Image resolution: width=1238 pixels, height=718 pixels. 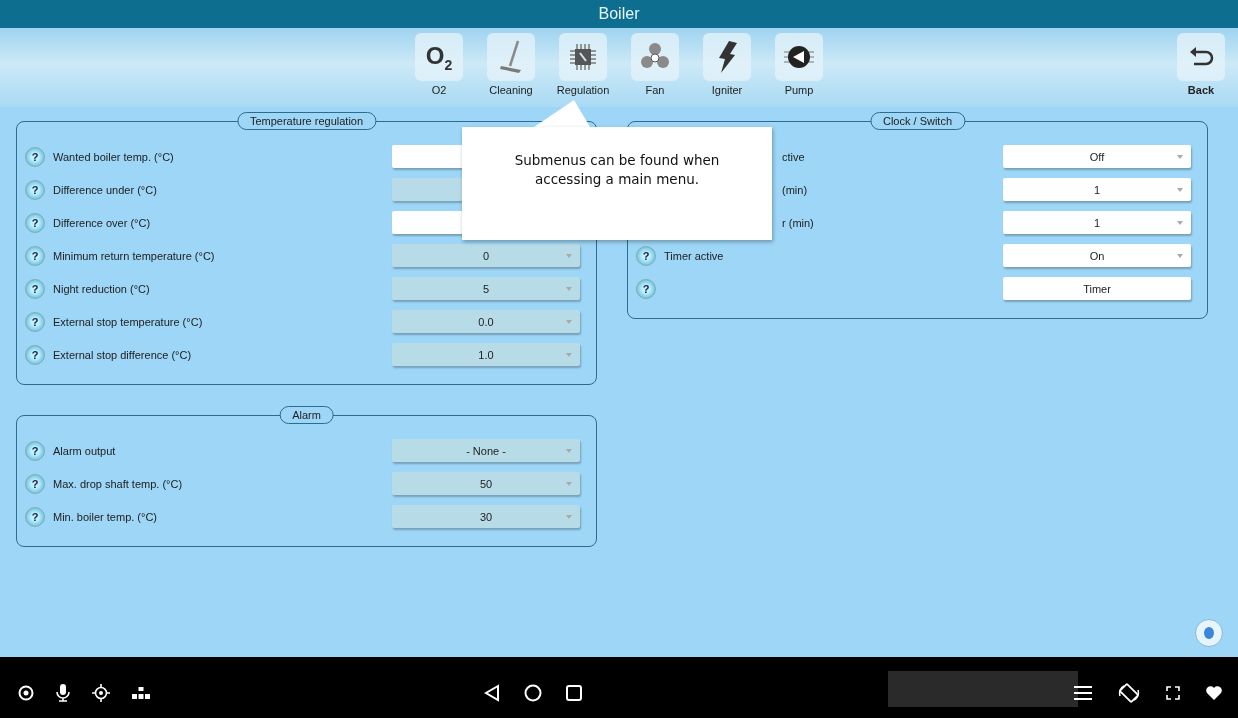 What do you see at coordinates (694, 255) in the screenshot?
I see `setting-label: Timer active` at bounding box center [694, 255].